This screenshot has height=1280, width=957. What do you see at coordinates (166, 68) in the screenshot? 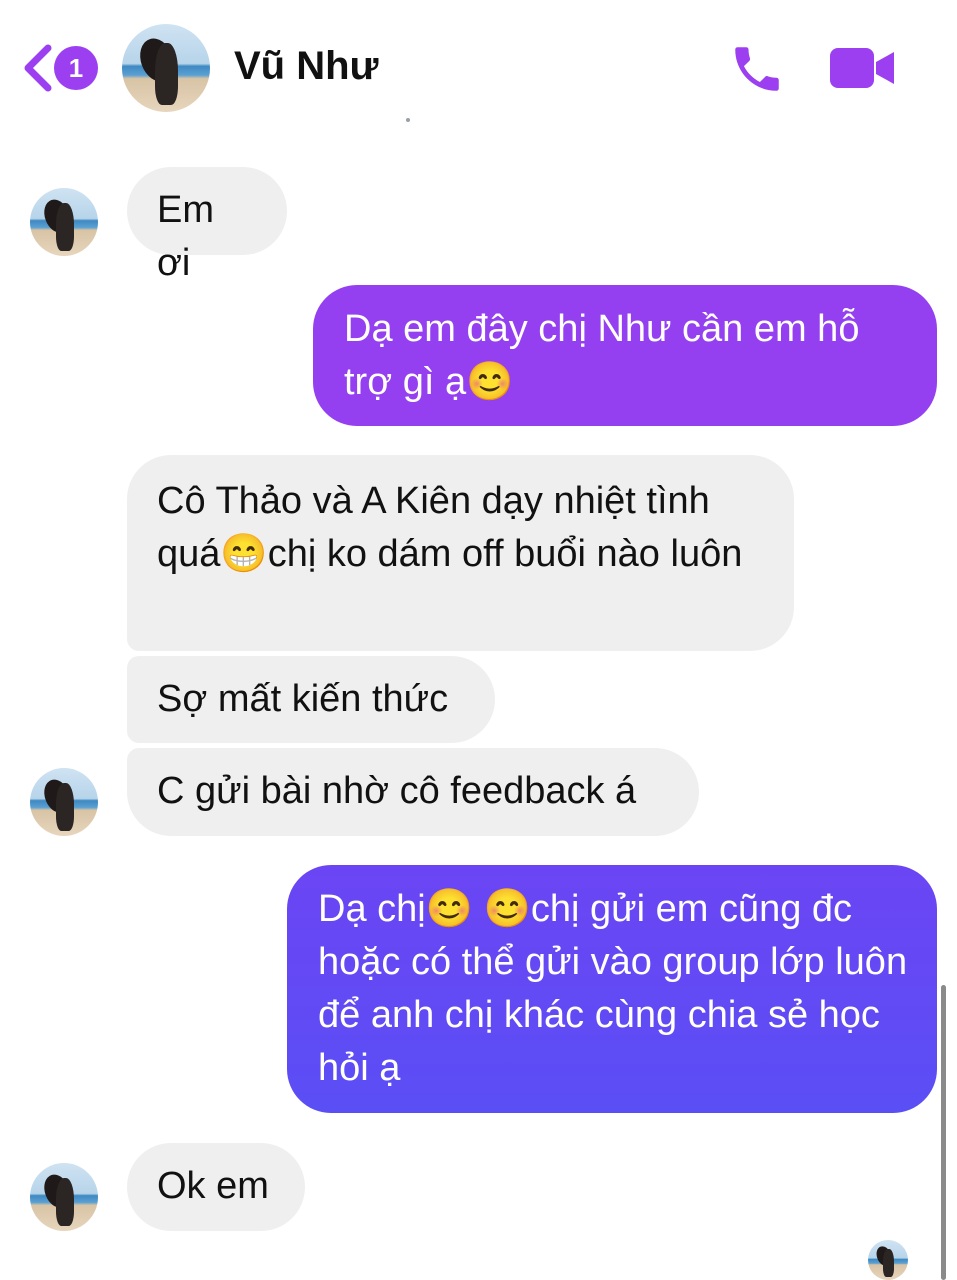
I see `contact-avatar` at bounding box center [166, 68].